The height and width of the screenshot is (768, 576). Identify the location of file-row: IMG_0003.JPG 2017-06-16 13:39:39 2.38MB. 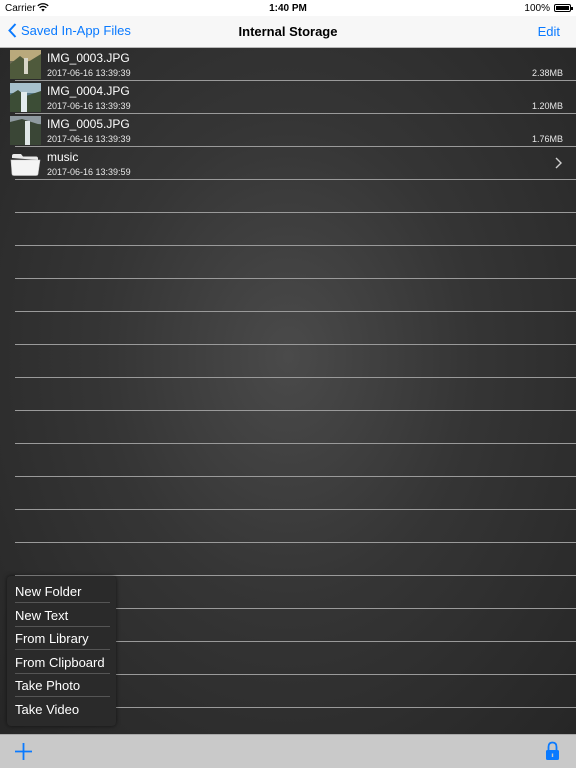
(288, 64).